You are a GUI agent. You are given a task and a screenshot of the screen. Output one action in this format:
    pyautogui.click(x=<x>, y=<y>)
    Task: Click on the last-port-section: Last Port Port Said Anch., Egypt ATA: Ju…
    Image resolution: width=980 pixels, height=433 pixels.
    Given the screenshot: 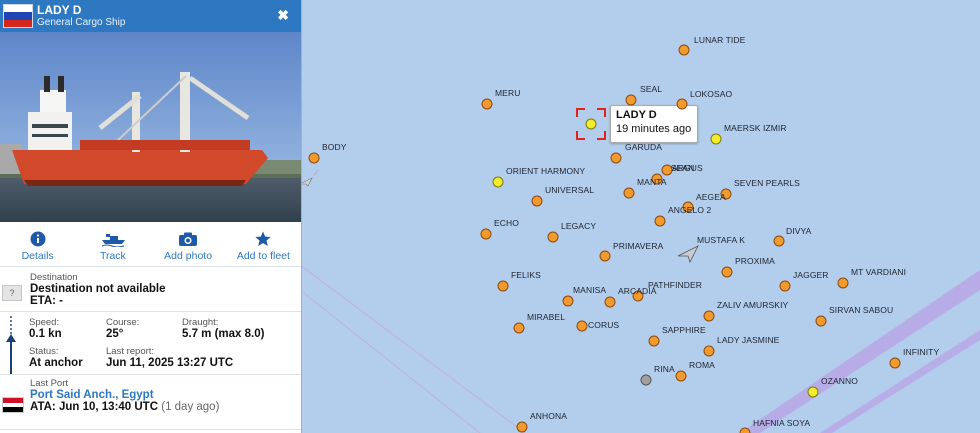 What is the action you would take?
    pyautogui.click(x=150, y=402)
    